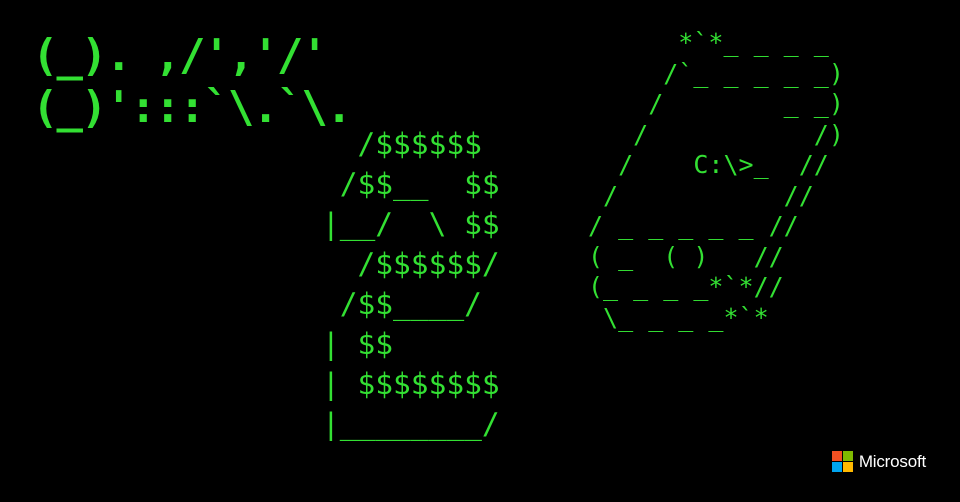 The image size is (960, 502). Describe the element at coordinates (892, 461) in the screenshot. I see `microsoft-wordmark: Microsoft` at that location.